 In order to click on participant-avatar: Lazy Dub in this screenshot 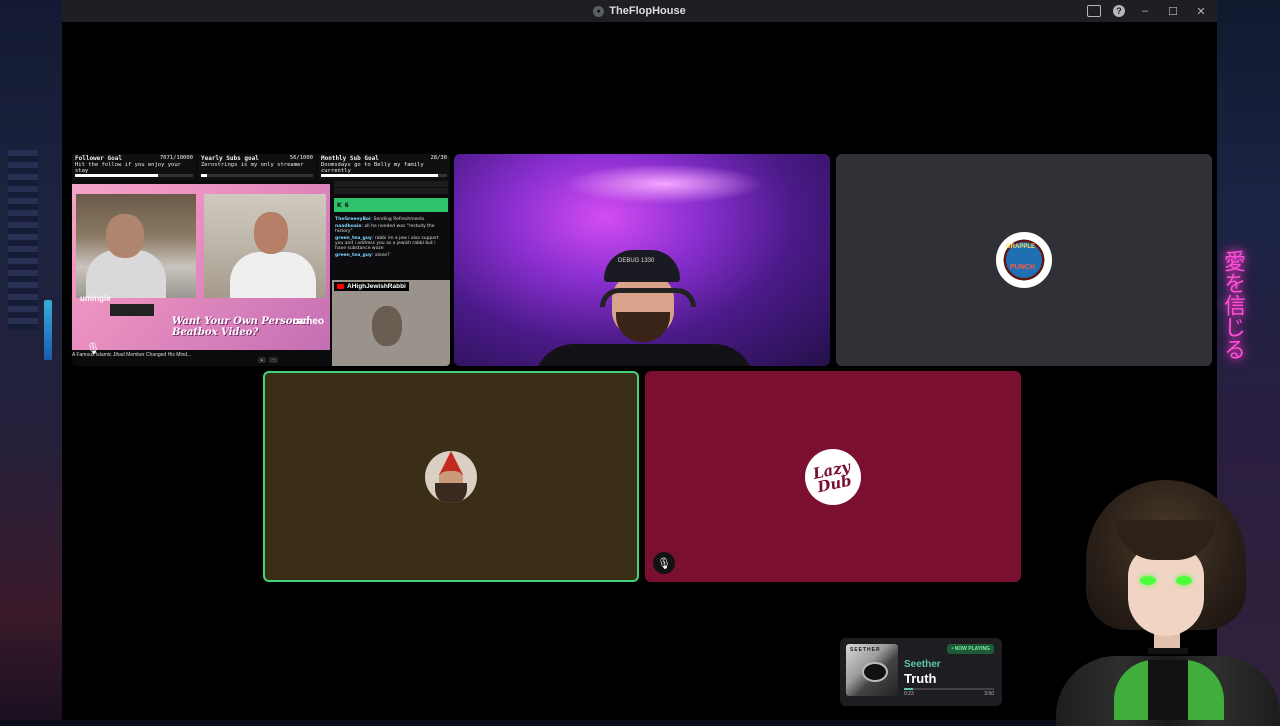, I will do `click(833, 476)`.